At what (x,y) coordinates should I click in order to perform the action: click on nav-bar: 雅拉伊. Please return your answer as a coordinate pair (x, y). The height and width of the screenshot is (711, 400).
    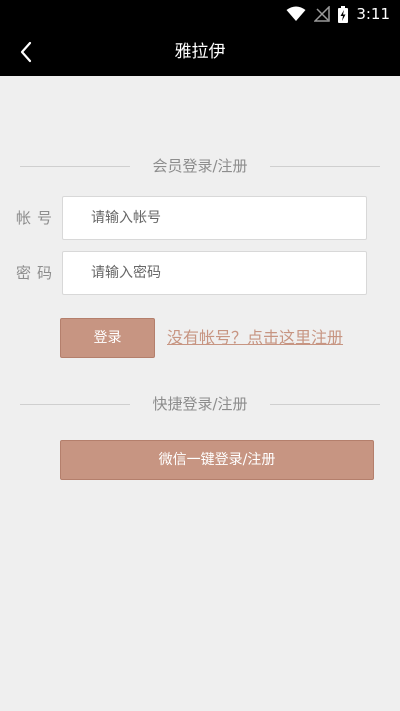
    Looking at the image, I should click on (200, 52).